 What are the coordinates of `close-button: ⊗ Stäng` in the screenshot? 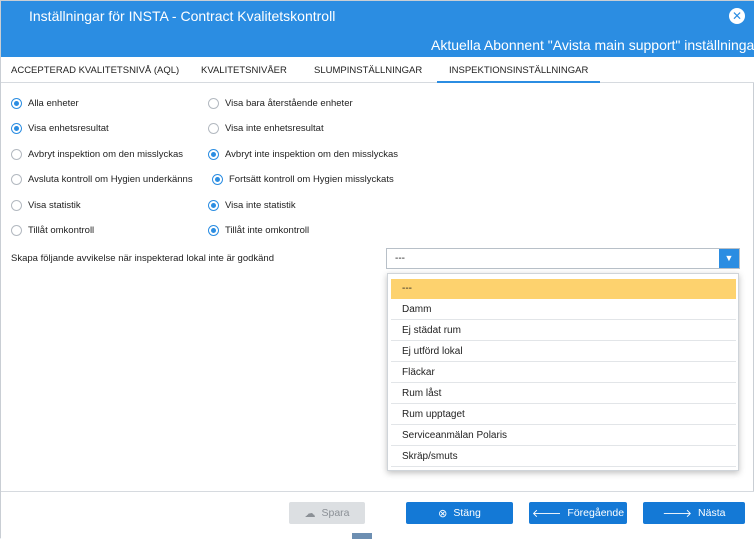 It's located at (459, 513).